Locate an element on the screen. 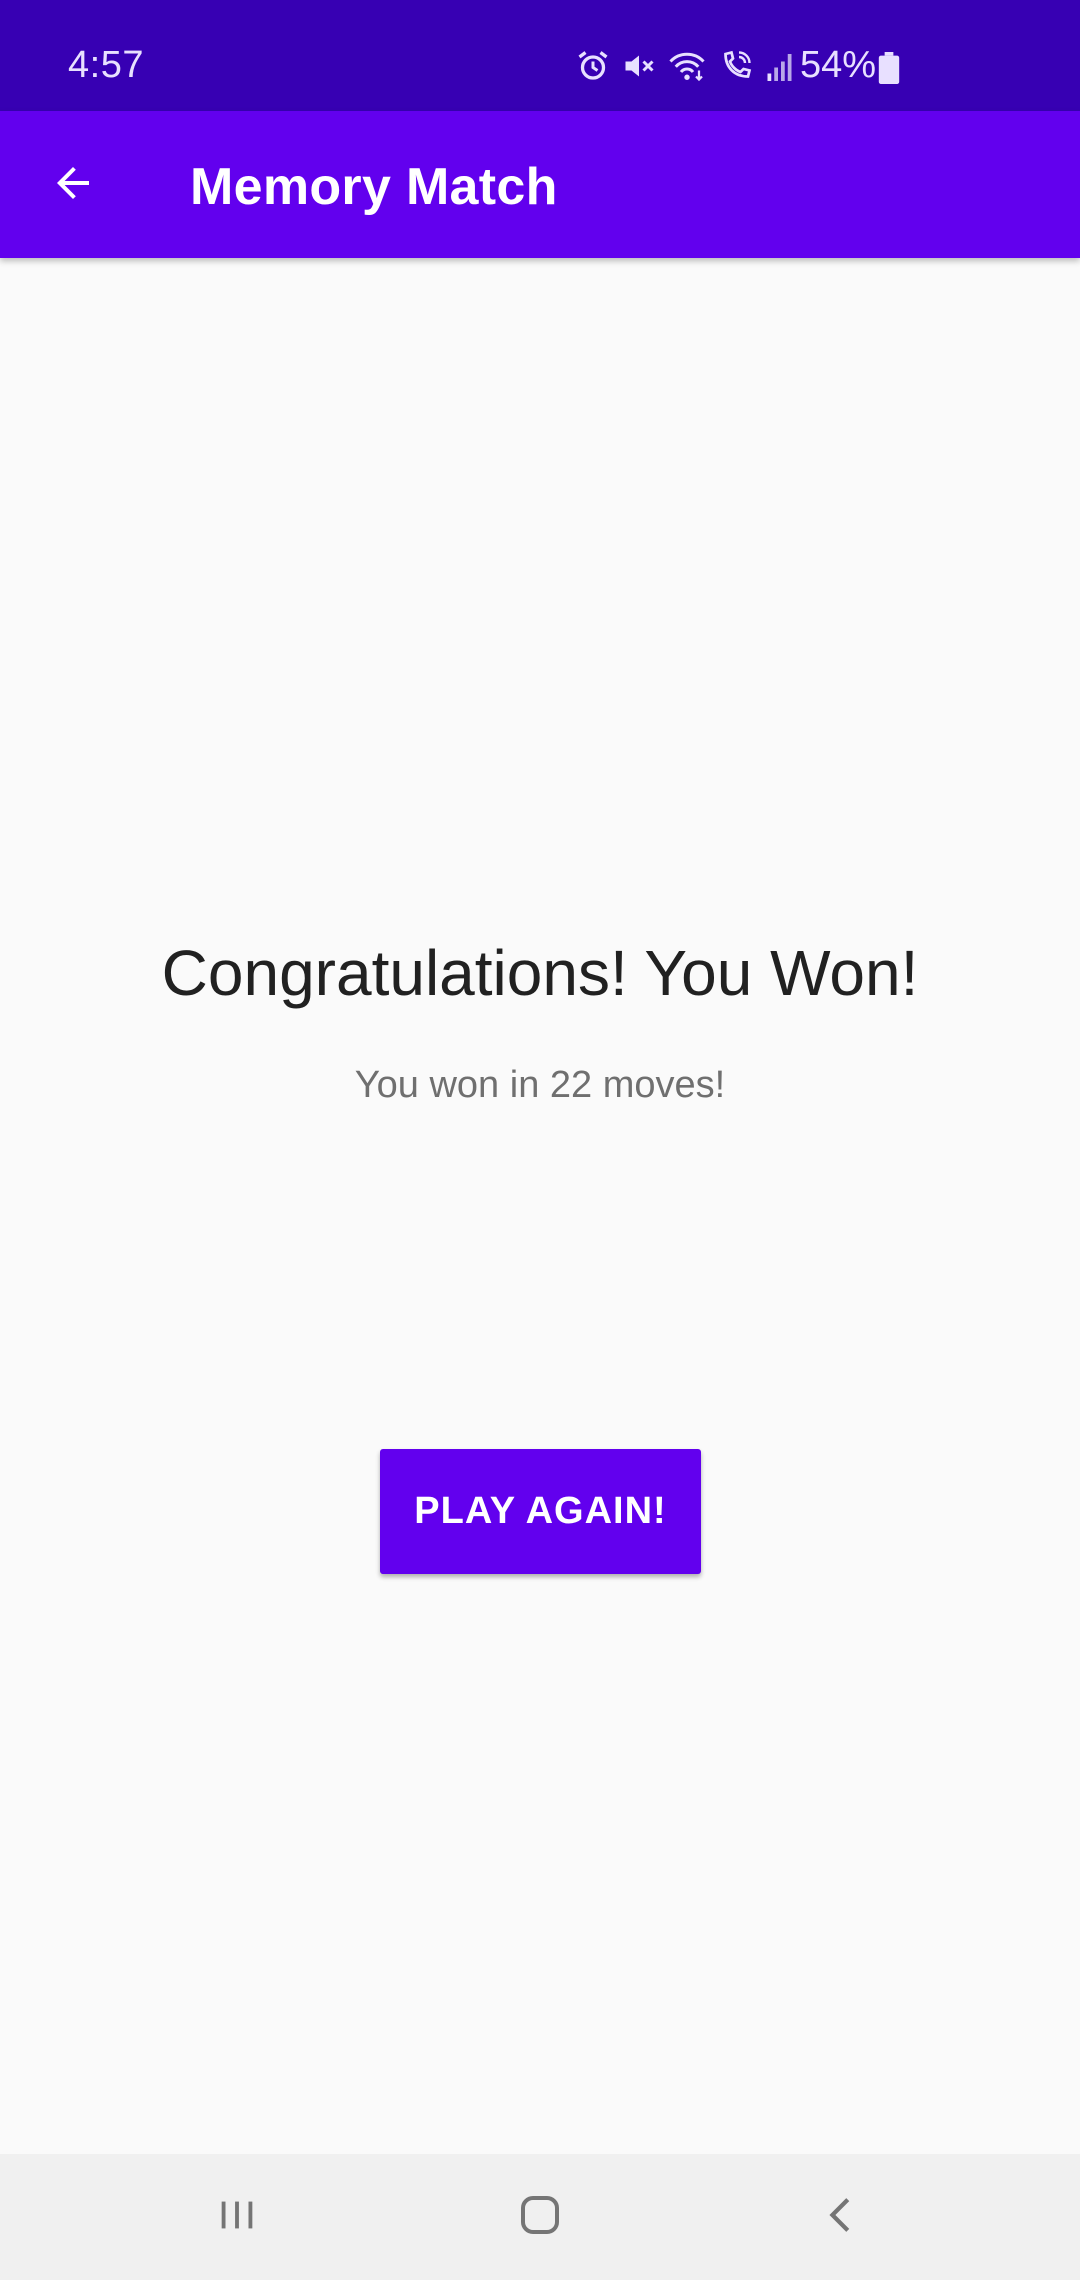  wifi-icon is located at coordinates (687, 66).